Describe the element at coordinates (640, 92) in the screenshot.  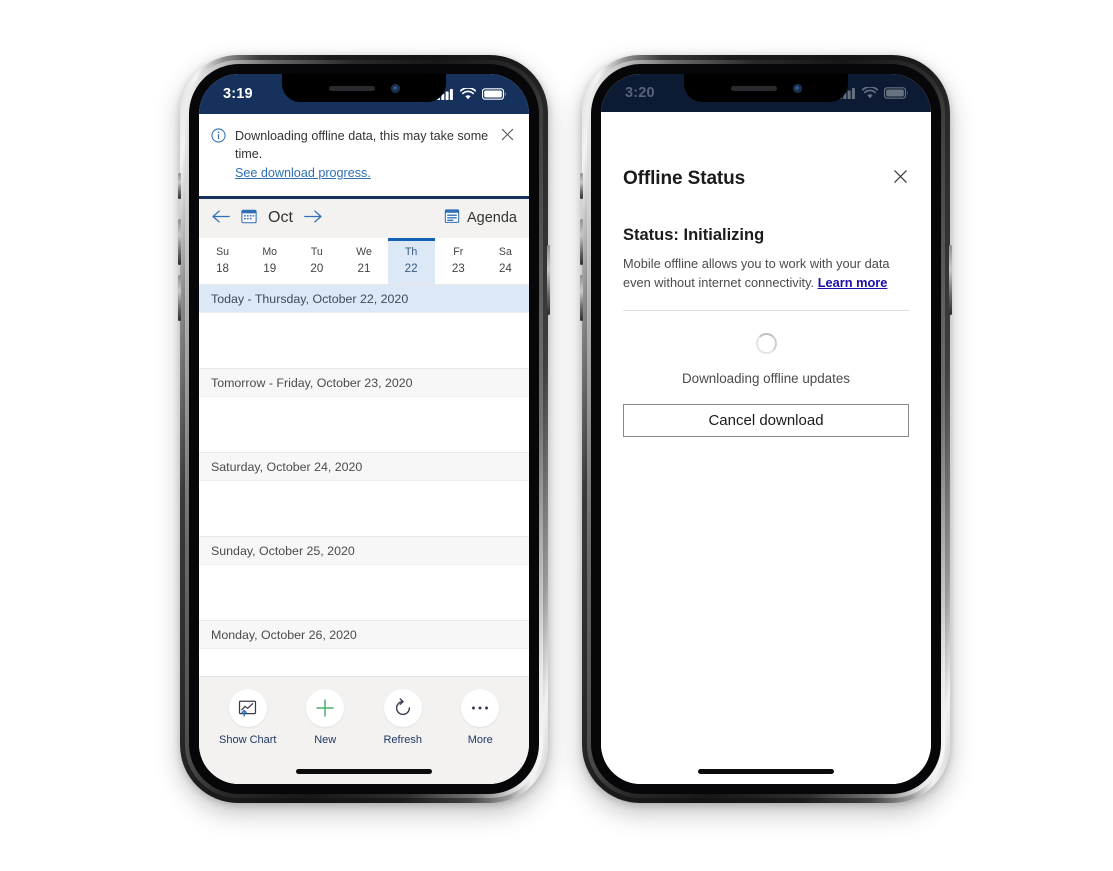
I see `status-bar-time: 3:20` at that location.